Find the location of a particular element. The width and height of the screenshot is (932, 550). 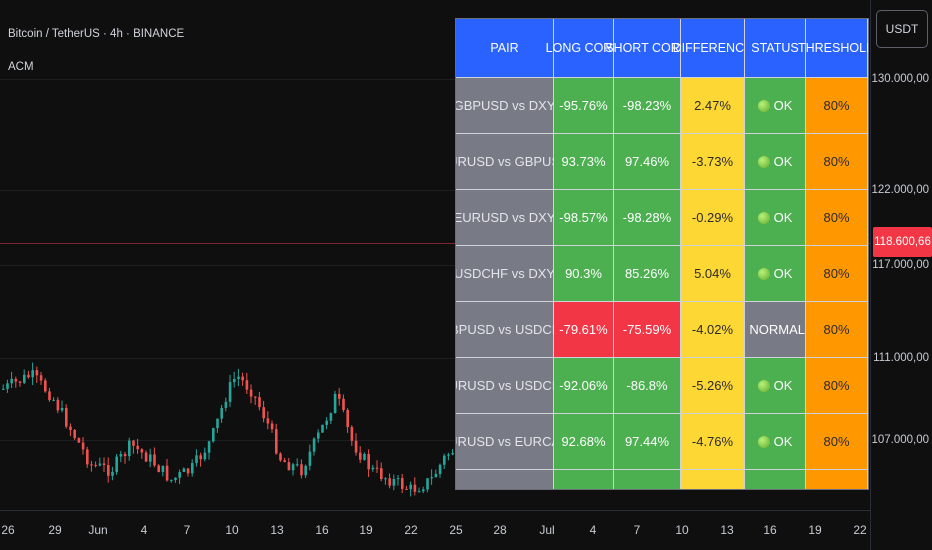

pair-header: PAIR is located at coordinates (505, 48).